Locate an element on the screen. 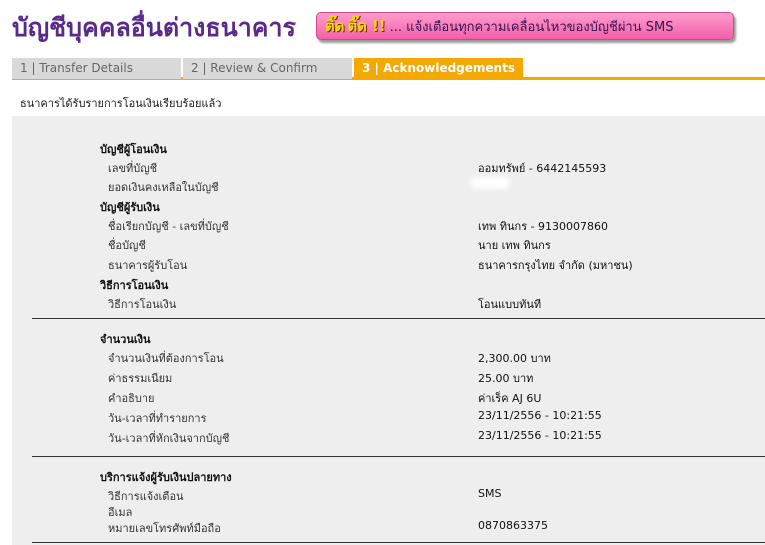 Image resolution: width=765 pixels, height=545 pixels. txn-time-label: วัน-เวลาที่ทำรายการ is located at coordinates (157, 418).